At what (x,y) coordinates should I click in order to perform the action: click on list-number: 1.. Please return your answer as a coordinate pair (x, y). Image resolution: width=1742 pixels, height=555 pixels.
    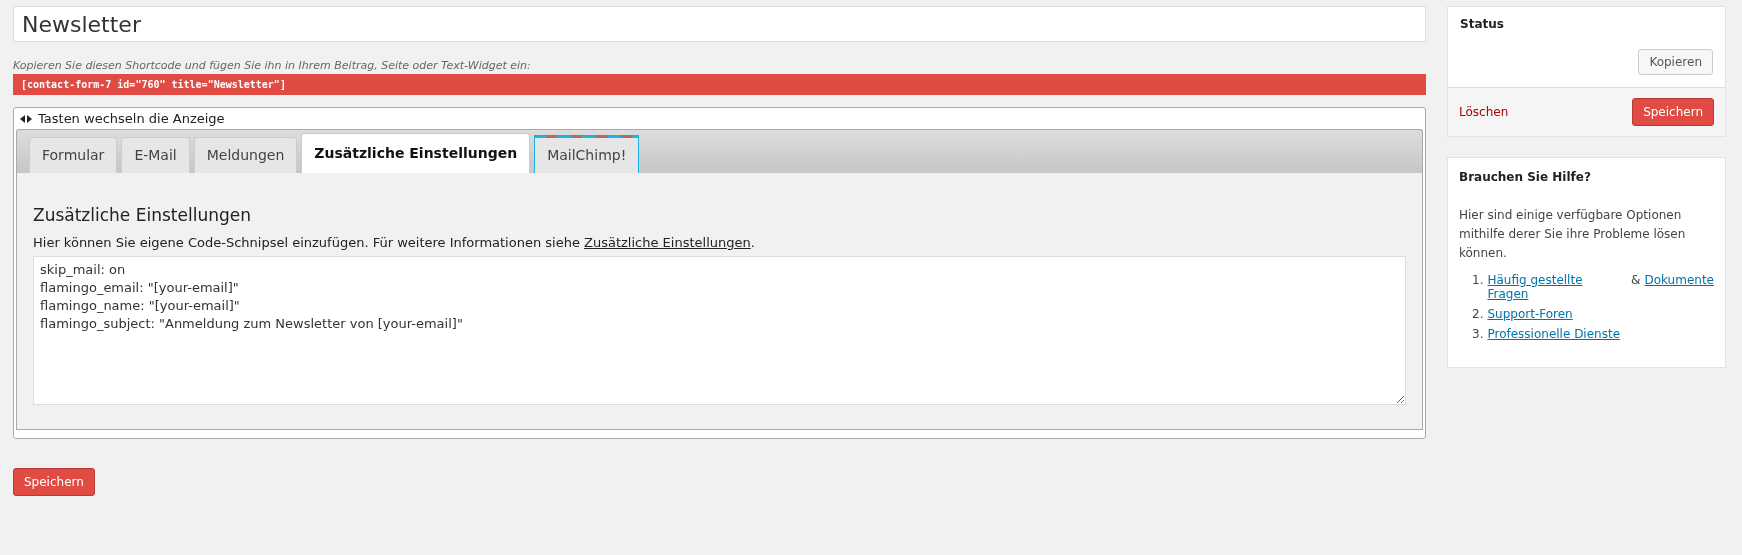
    Looking at the image, I should click on (1478, 281).